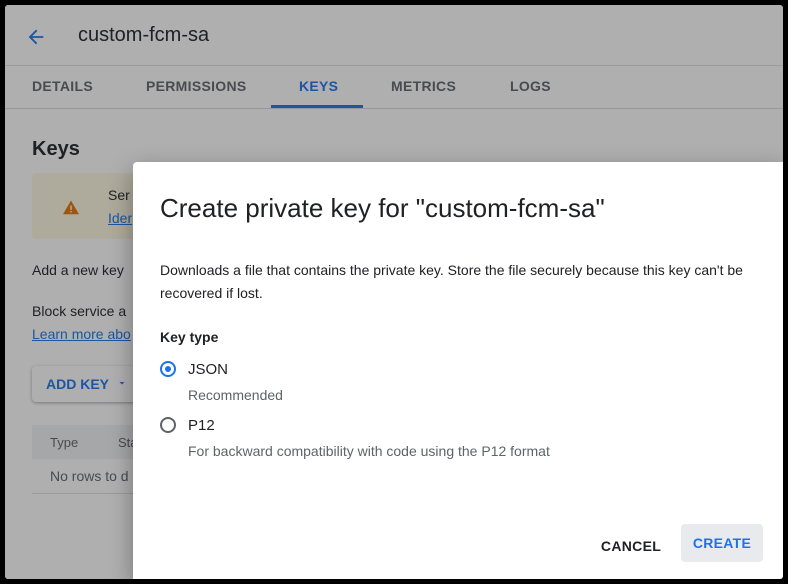 This screenshot has width=788, height=584. Describe the element at coordinates (722, 543) in the screenshot. I see `create-button: CREATE` at that location.